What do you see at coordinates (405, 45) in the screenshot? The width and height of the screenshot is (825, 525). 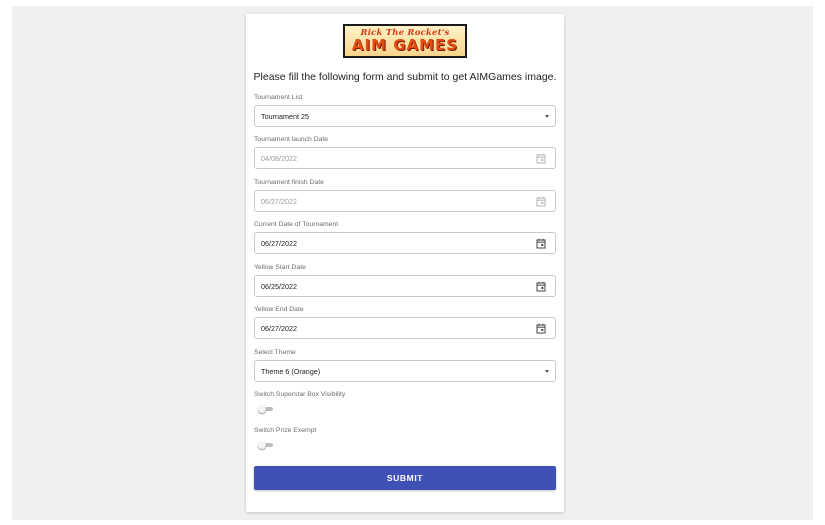 I see `logo-title: AIM GAMES` at bounding box center [405, 45].